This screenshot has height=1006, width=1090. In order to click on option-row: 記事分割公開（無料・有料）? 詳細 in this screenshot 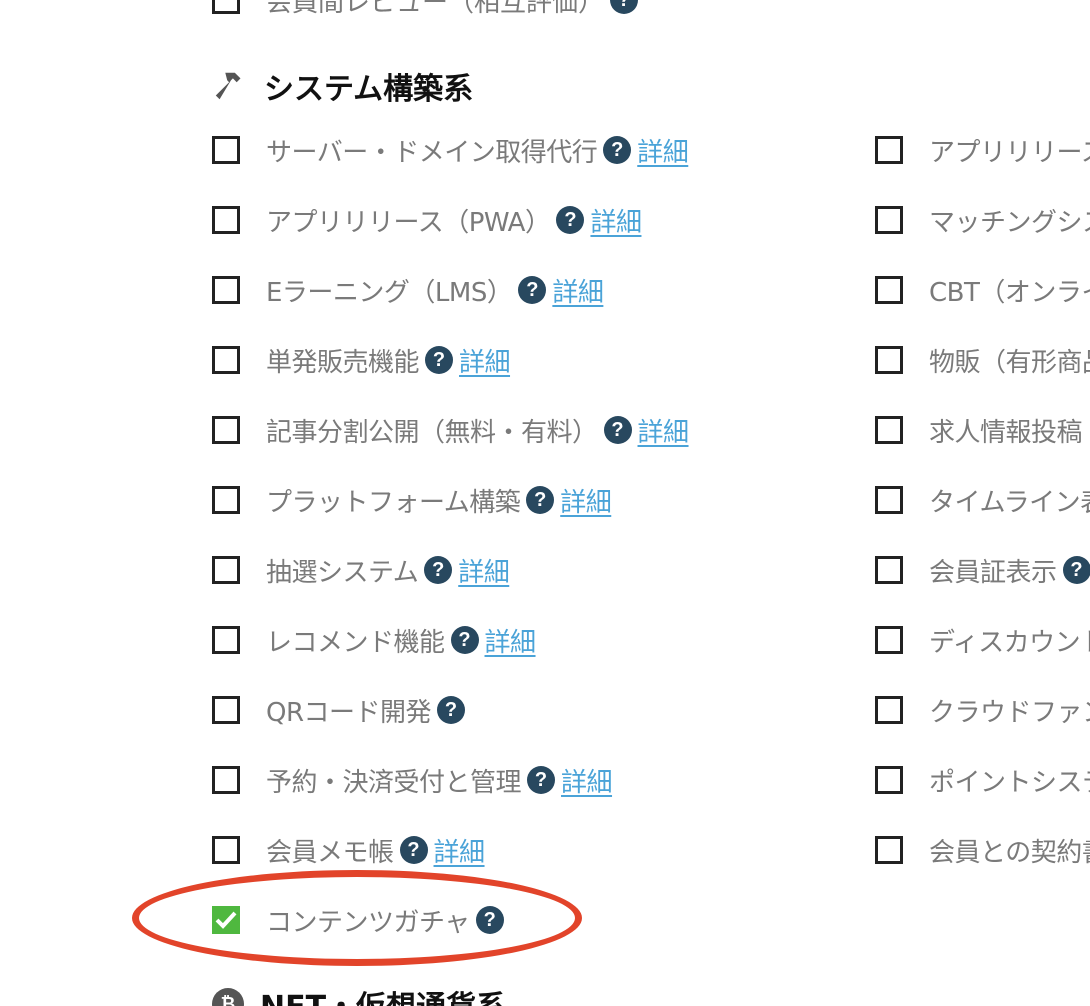, I will do `click(450, 430)`.